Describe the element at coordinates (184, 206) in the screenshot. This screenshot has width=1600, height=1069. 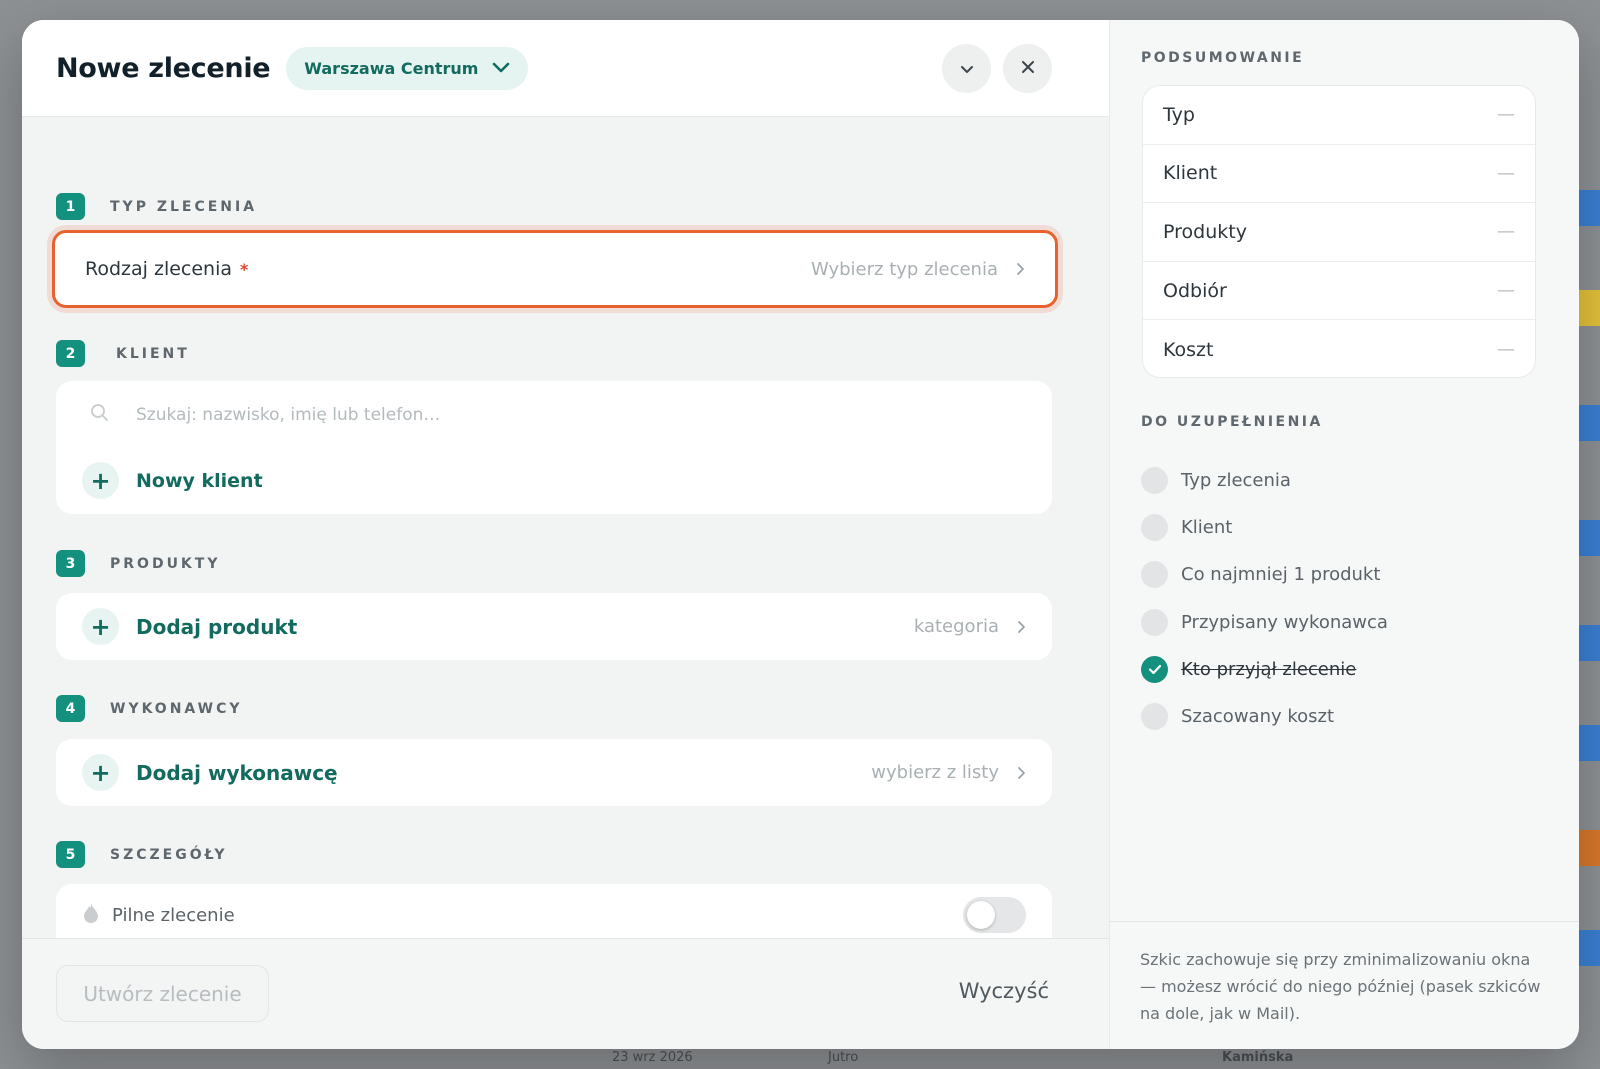
I see `section-label: TYP ZLECENIA` at that location.